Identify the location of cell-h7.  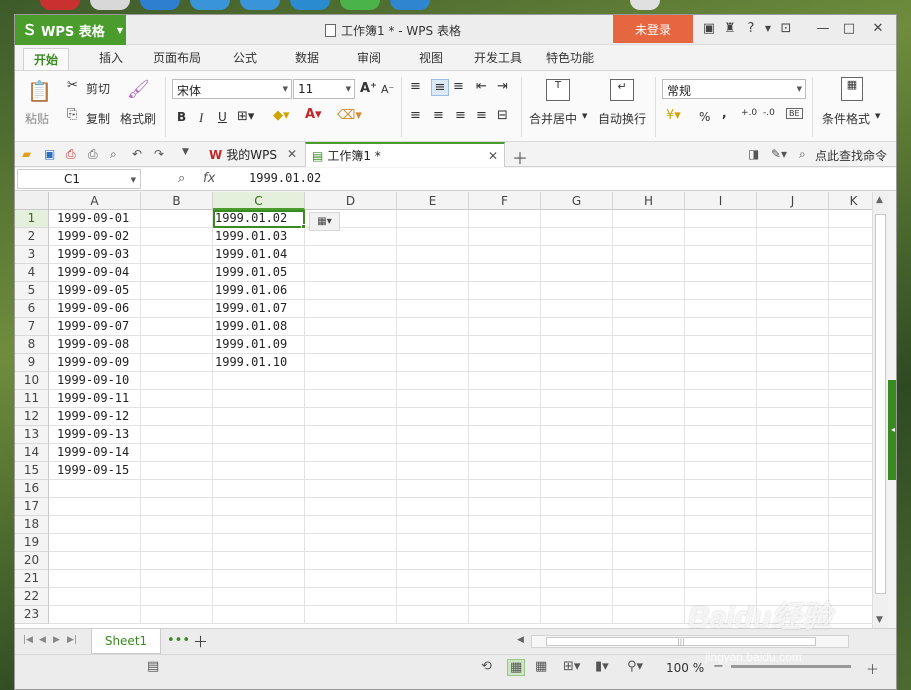
(649, 327).